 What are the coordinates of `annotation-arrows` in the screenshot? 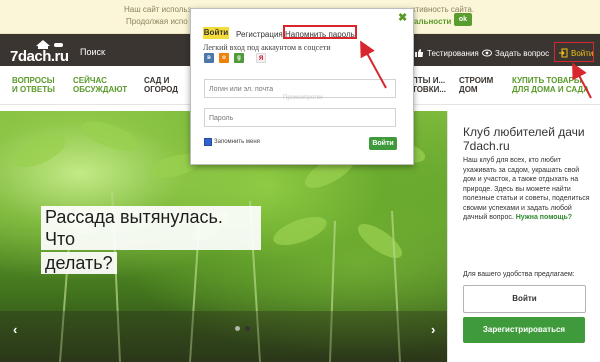 It's located at (476, 69).